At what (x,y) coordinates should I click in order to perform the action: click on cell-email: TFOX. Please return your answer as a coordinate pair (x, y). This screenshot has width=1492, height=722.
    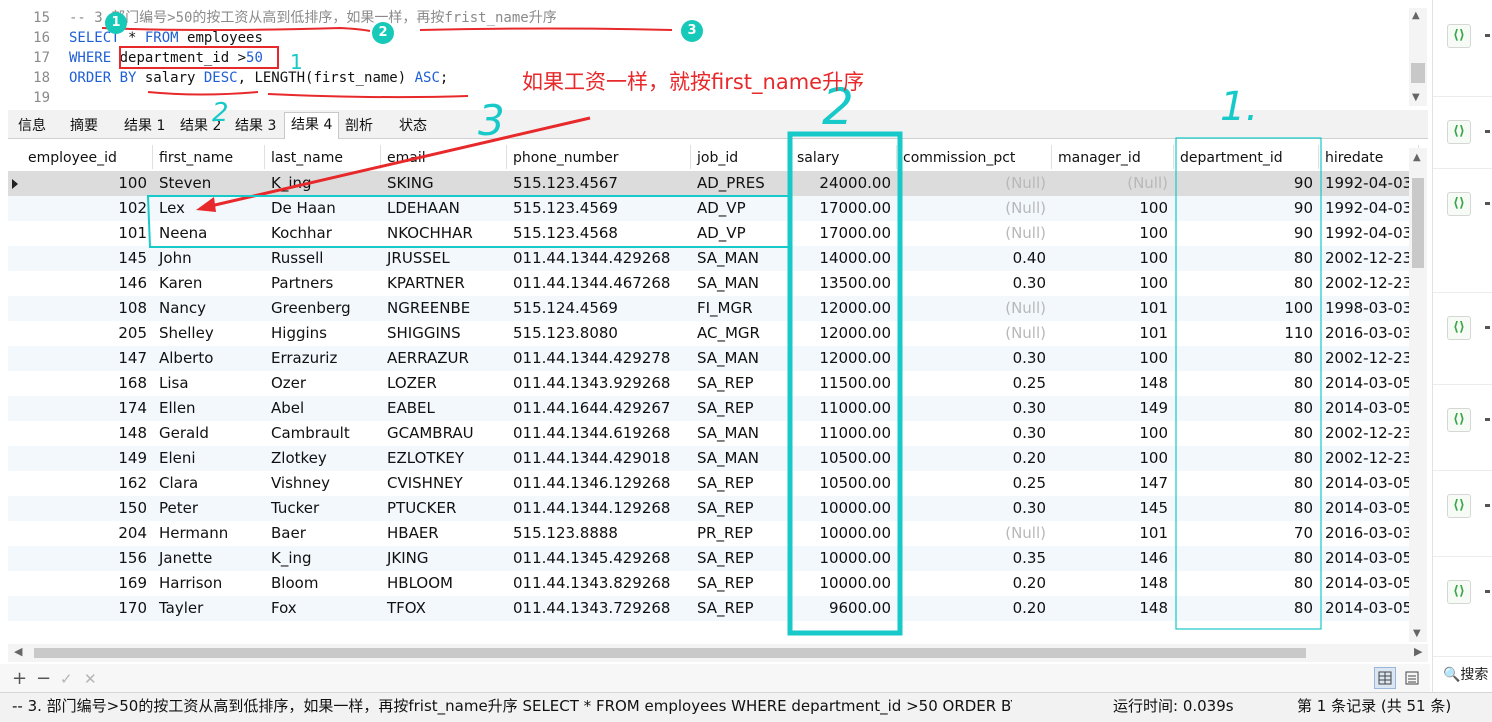
    Looking at the image, I should click on (444, 608).